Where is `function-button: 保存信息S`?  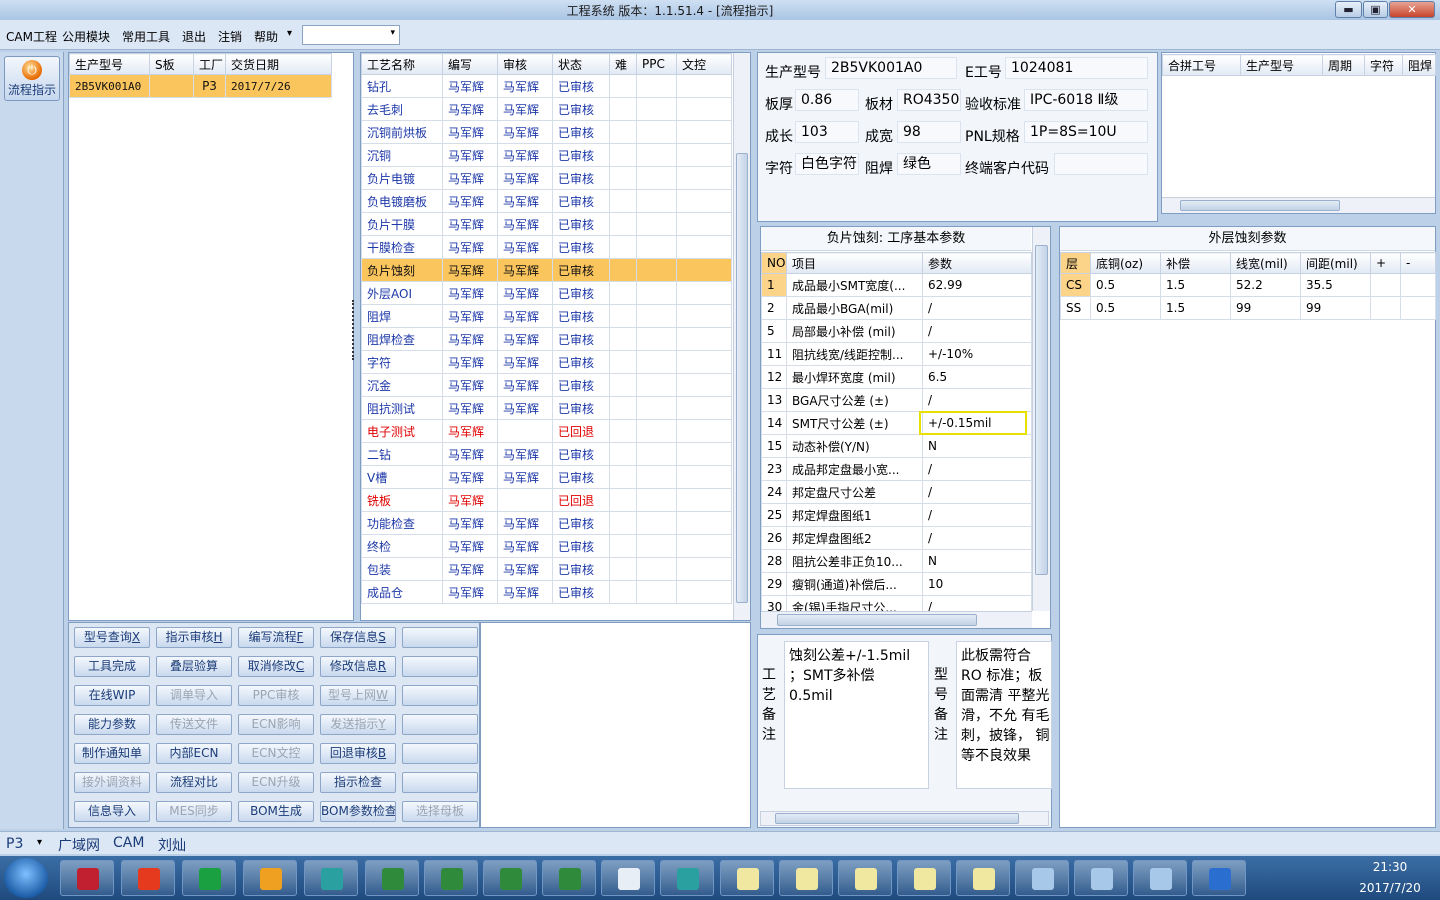
function-button: 保存信息S is located at coordinates (358, 637).